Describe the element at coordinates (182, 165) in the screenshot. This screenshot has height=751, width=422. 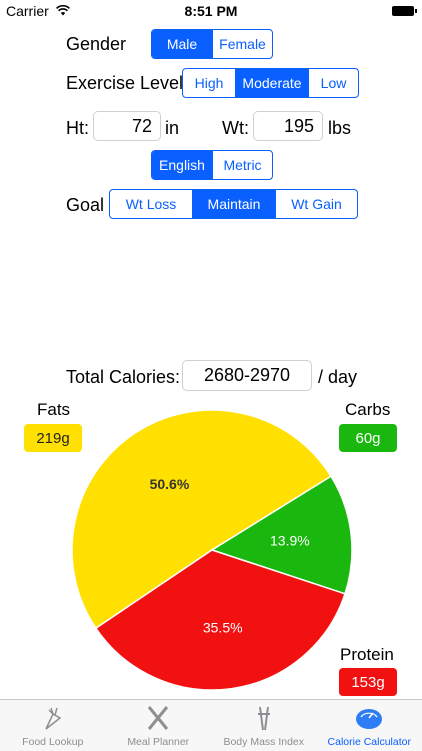
I see `units-english-segment: English` at that location.